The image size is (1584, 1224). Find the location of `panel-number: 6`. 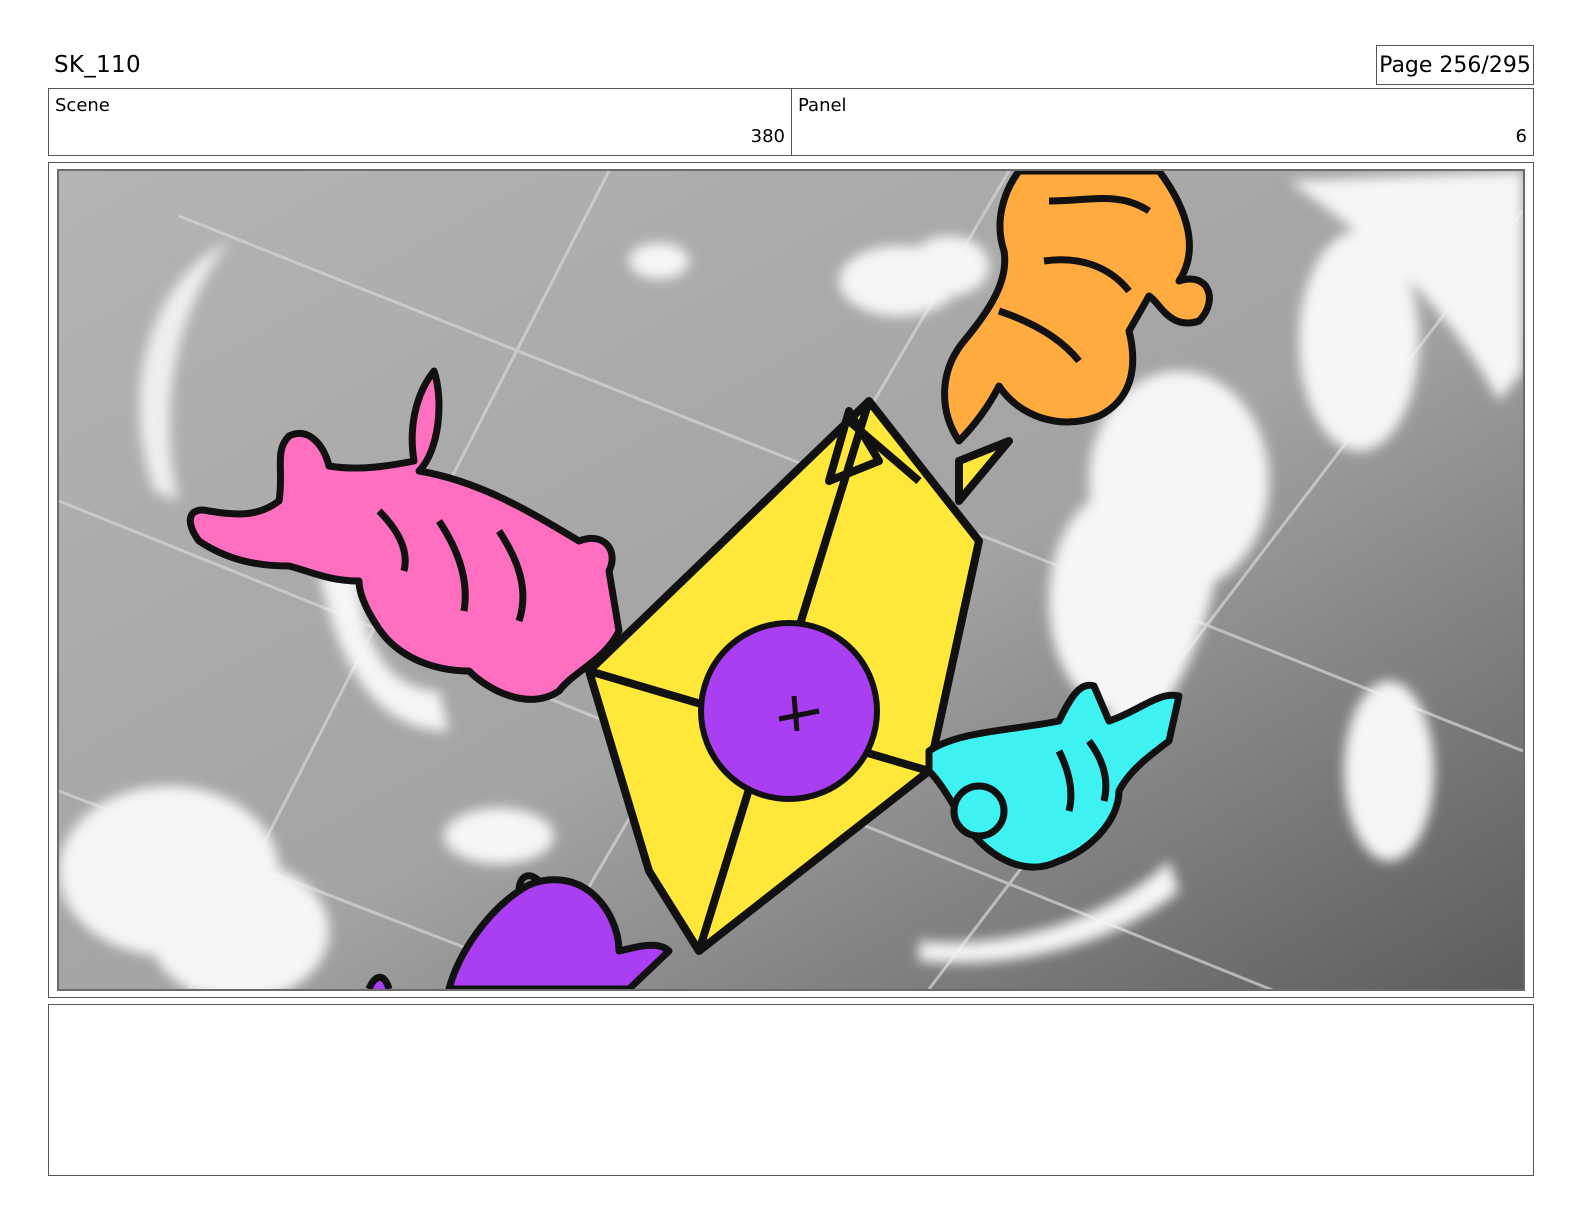

panel-number: 6 is located at coordinates (1521, 136).